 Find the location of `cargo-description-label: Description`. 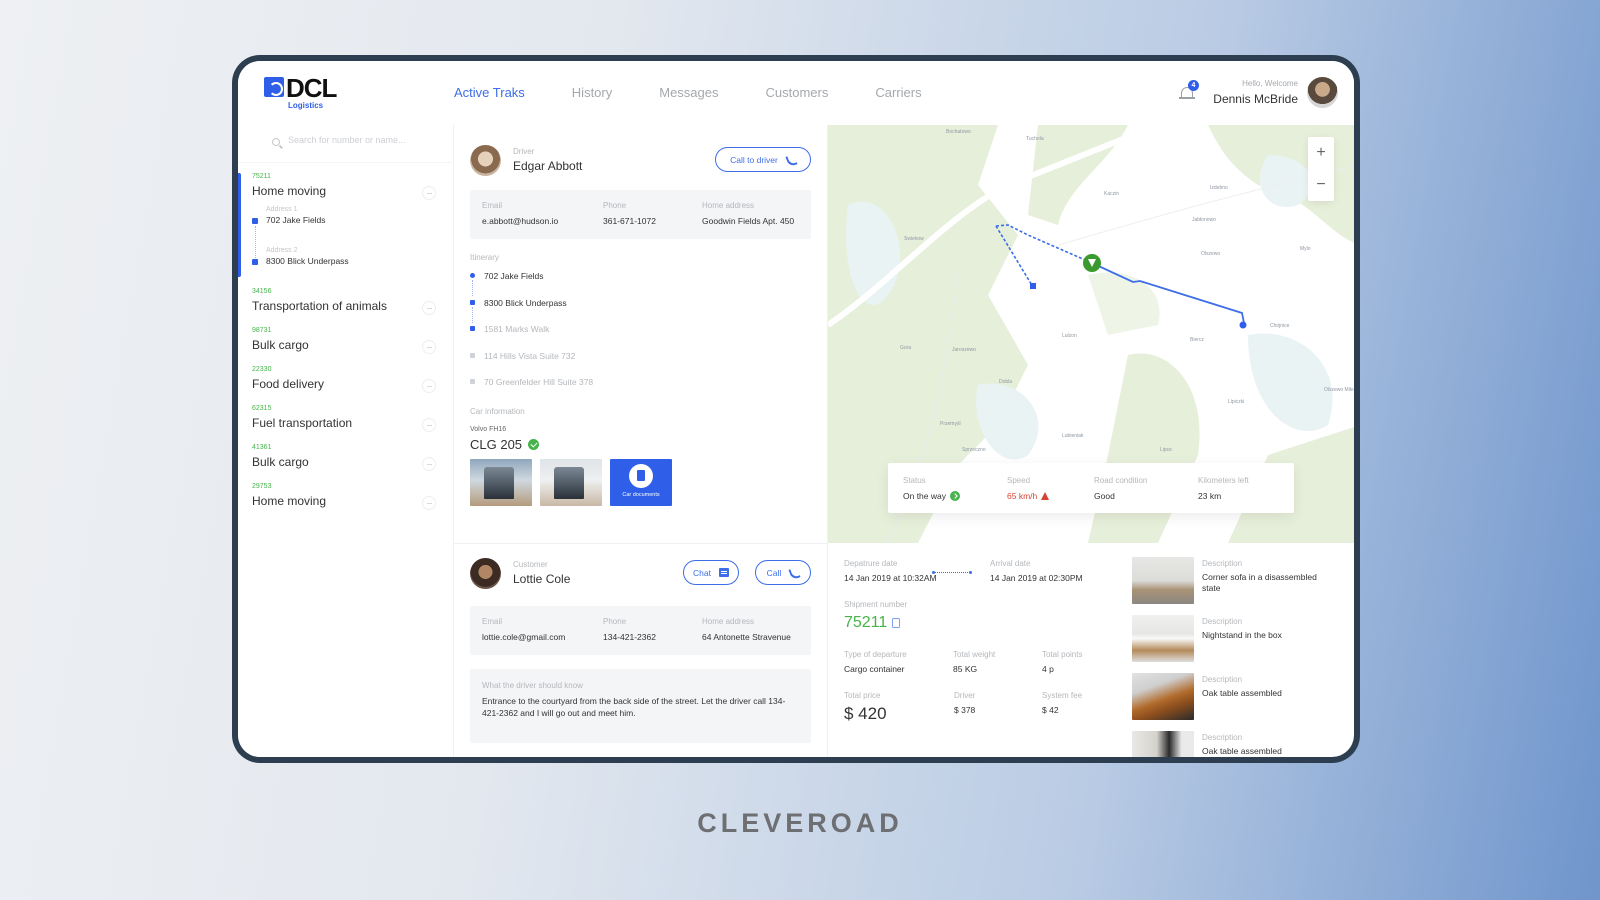

cargo-description-label: Description is located at coordinates (1222, 621).